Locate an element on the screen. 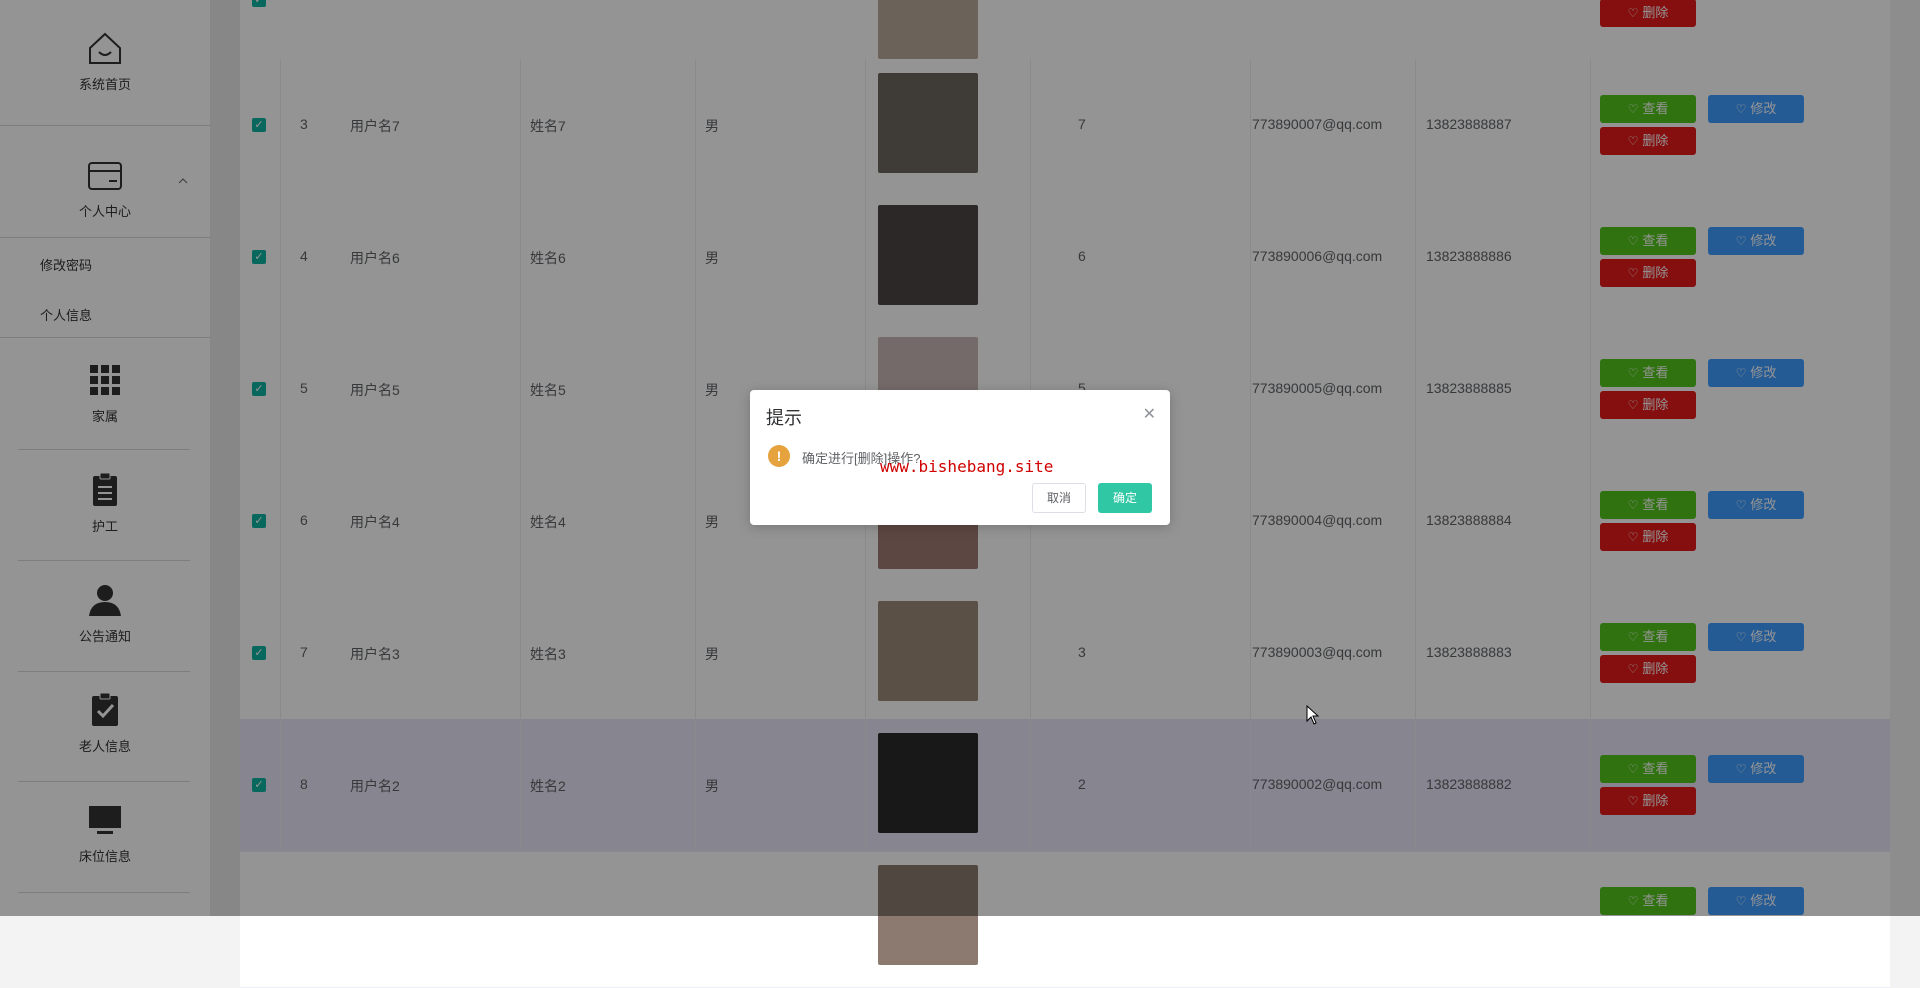  dialog-title: 提示 is located at coordinates (784, 418).